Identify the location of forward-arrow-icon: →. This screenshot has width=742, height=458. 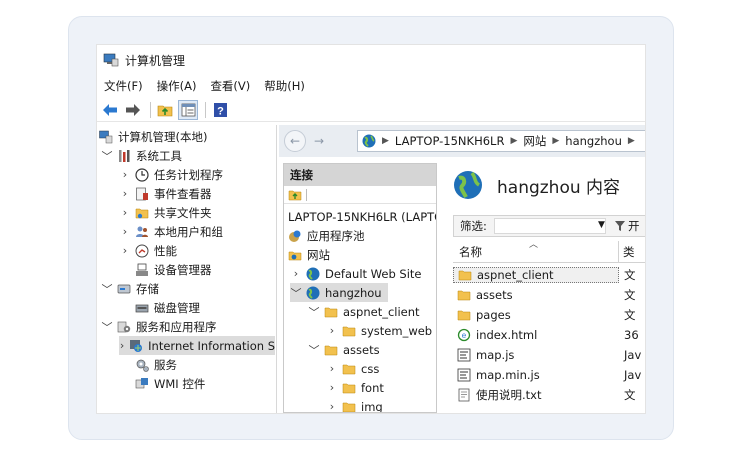
(319, 141).